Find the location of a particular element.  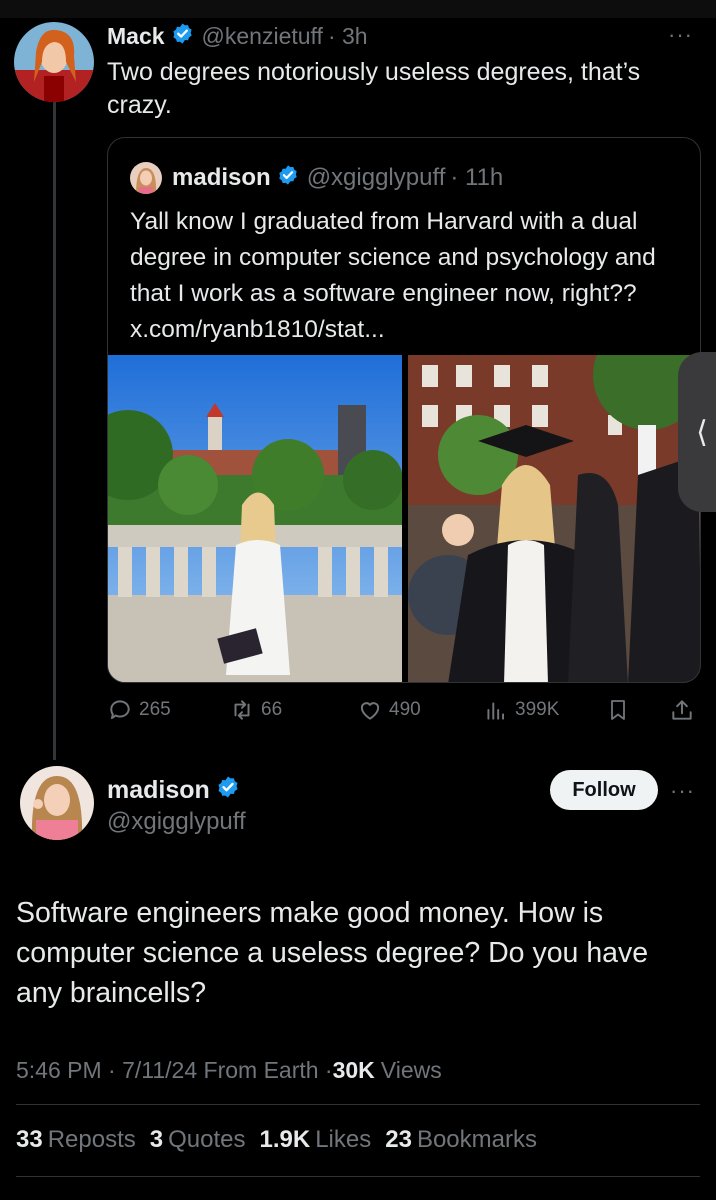

author-handle: @kenzietuff is located at coordinates (262, 36).